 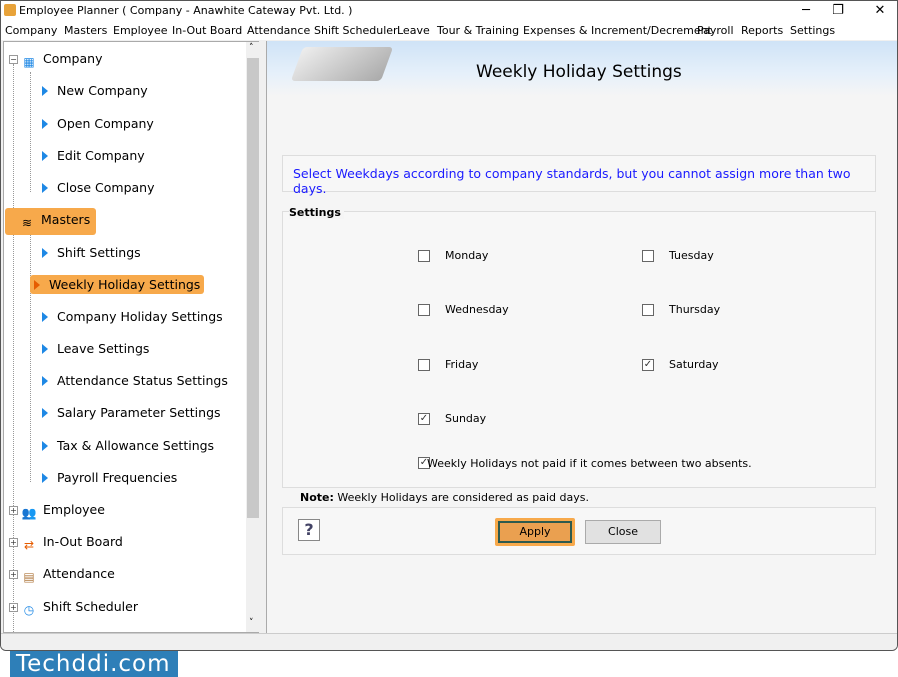 I want to click on apply-button: Apply, so click(x=535, y=532).